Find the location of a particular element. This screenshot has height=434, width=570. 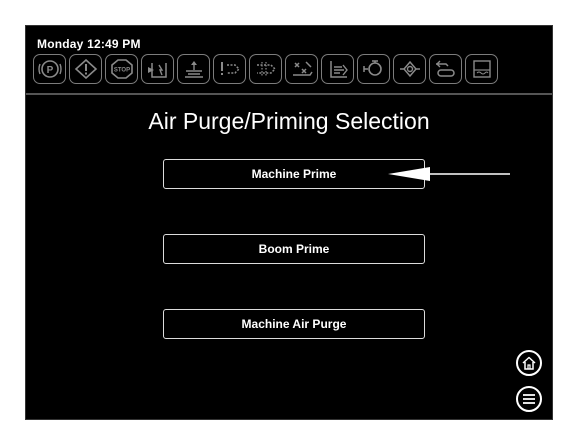

tank-icon is located at coordinates (157, 69).